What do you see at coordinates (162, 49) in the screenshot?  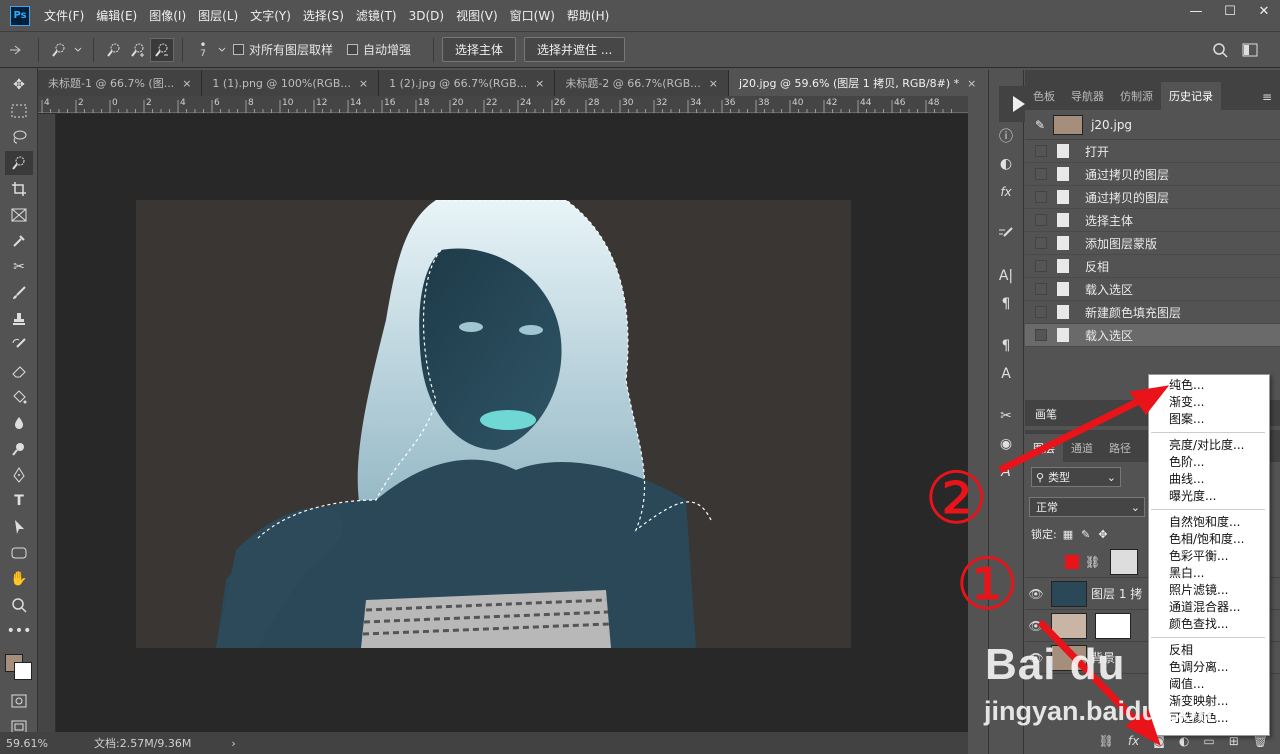 I see `subtract-from-selection-icon` at bounding box center [162, 49].